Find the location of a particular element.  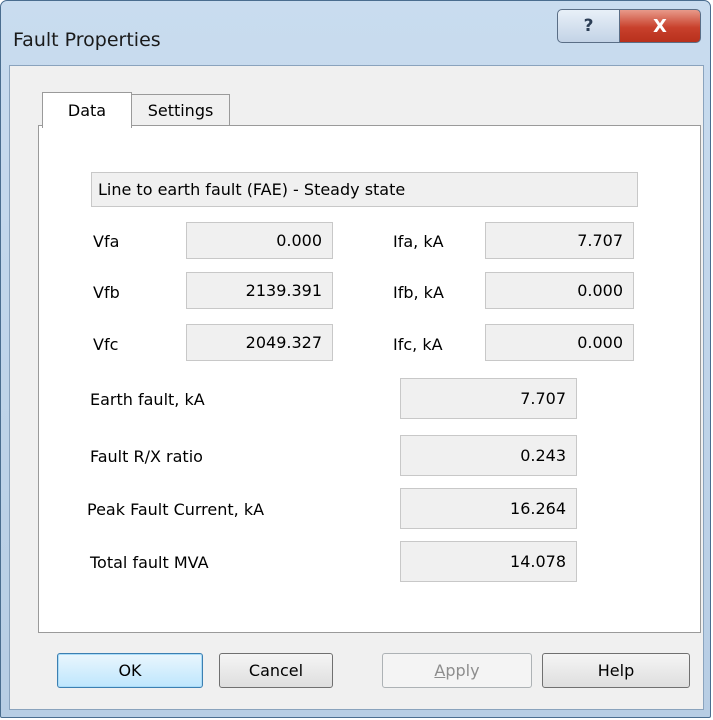

apply-accelerator: A is located at coordinates (440, 670).